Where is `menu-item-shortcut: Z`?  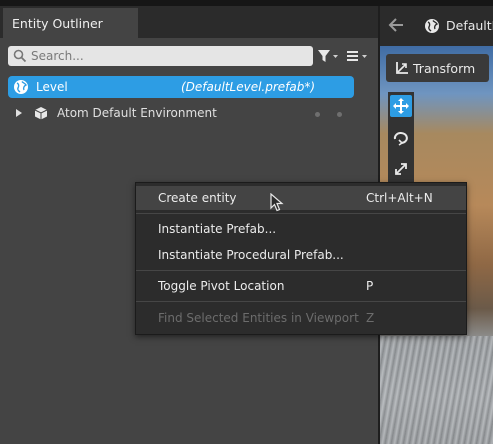
menu-item-shortcut: Z is located at coordinates (370, 318).